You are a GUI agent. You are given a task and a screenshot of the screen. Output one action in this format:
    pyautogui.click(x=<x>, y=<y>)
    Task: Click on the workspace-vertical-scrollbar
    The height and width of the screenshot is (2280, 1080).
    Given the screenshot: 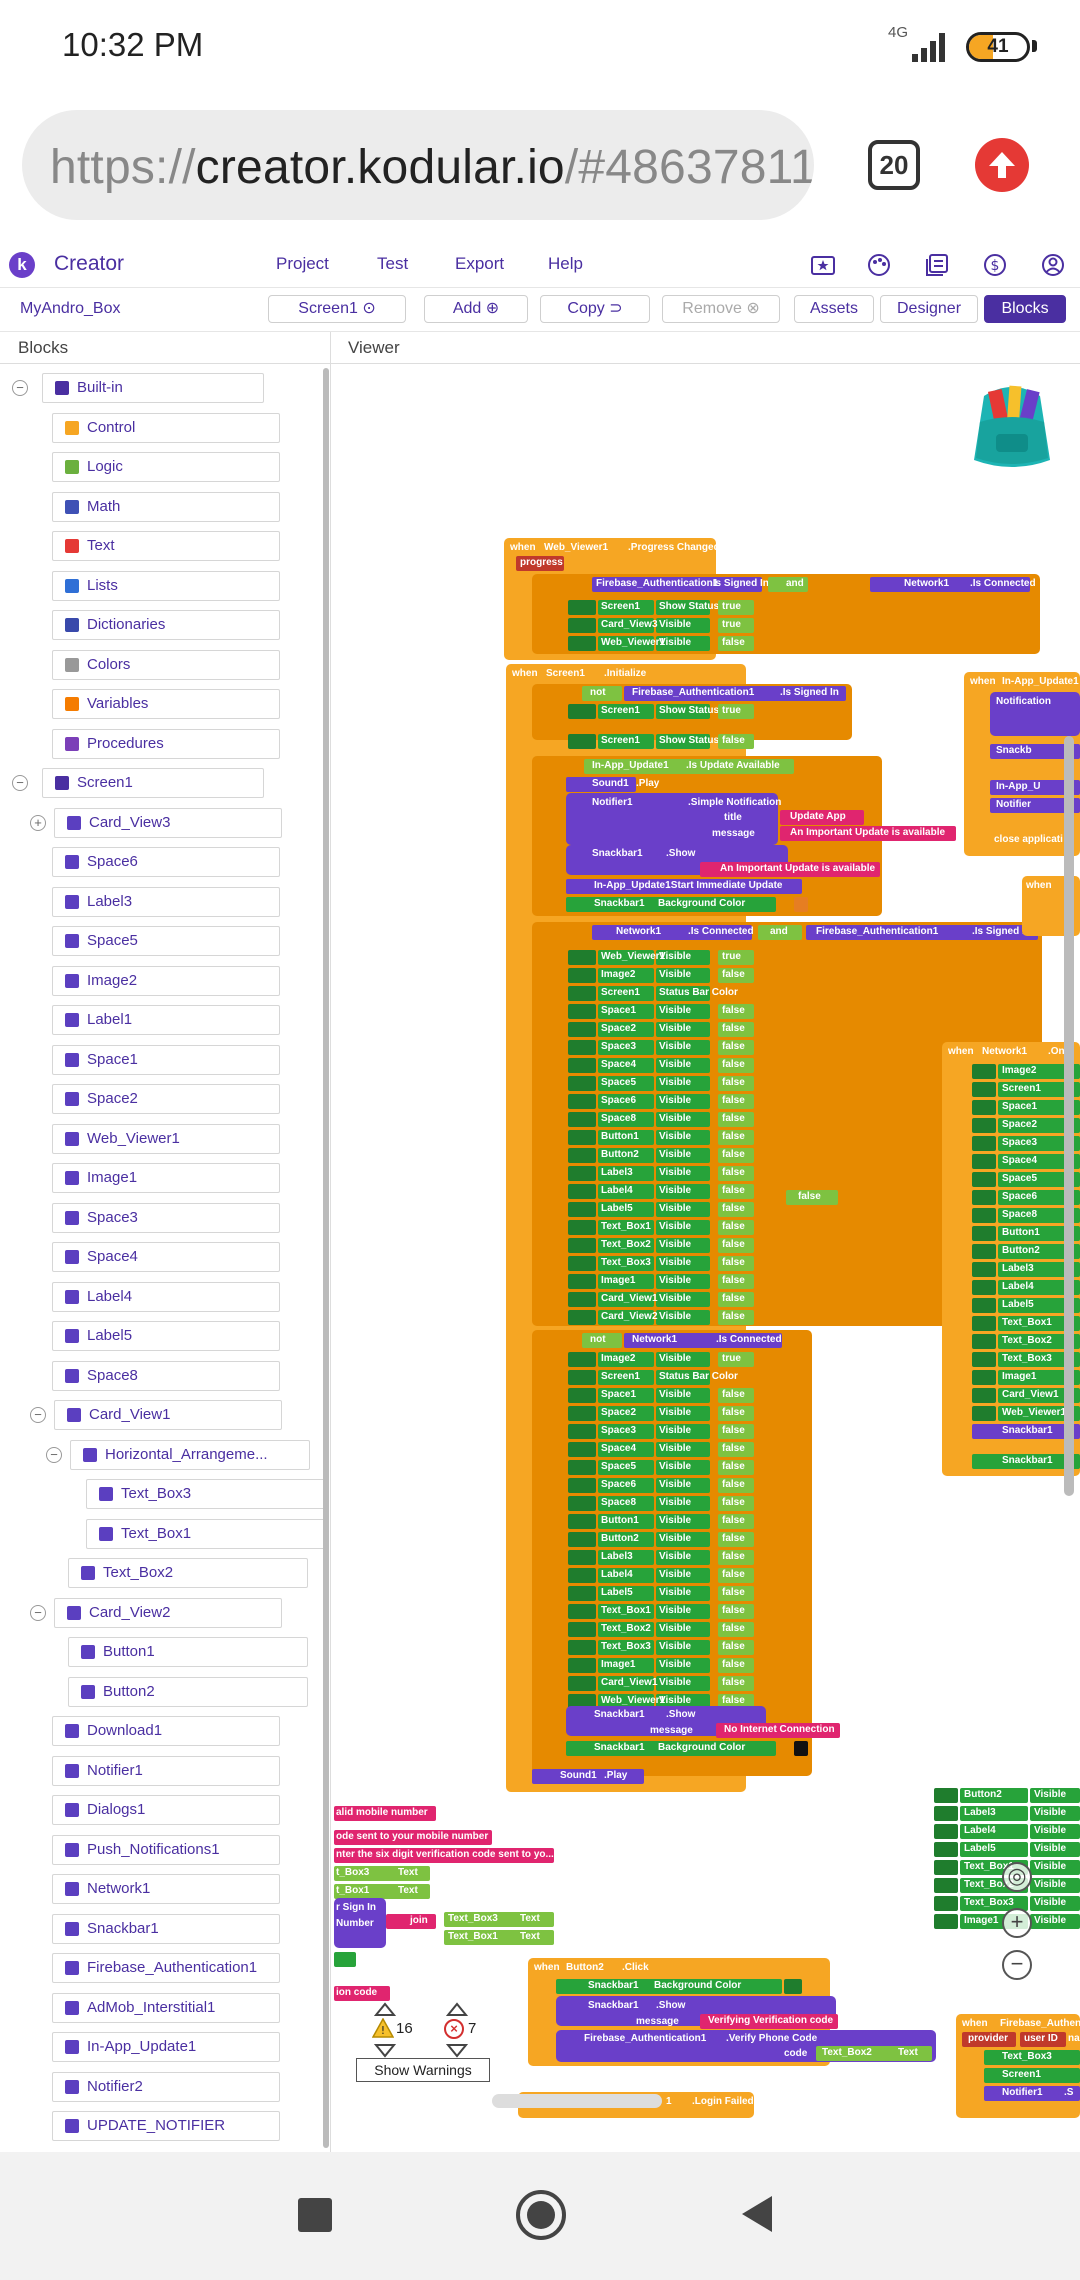 What is the action you would take?
    pyautogui.click(x=1069, y=1116)
    